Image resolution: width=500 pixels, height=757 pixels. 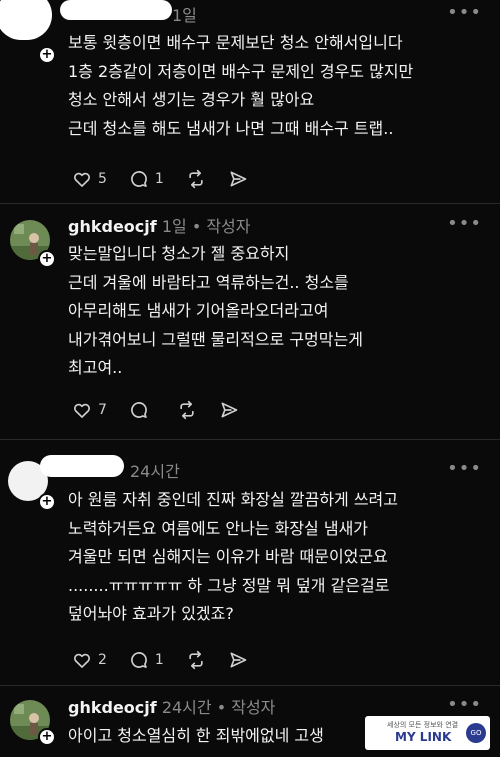 I want to click on comment-line: 청소 안해서 생기는 경우가 훨 많아요, so click(x=191, y=99).